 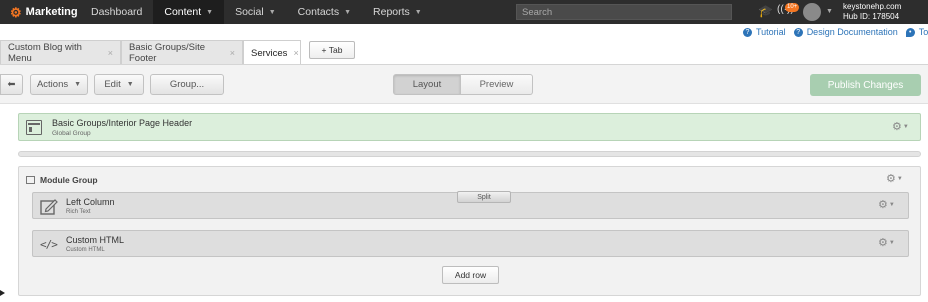 What do you see at coordinates (122, 123) in the screenshot?
I see `global-group-title: Basic Groups/Interior Page Header` at bounding box center [122, 123].